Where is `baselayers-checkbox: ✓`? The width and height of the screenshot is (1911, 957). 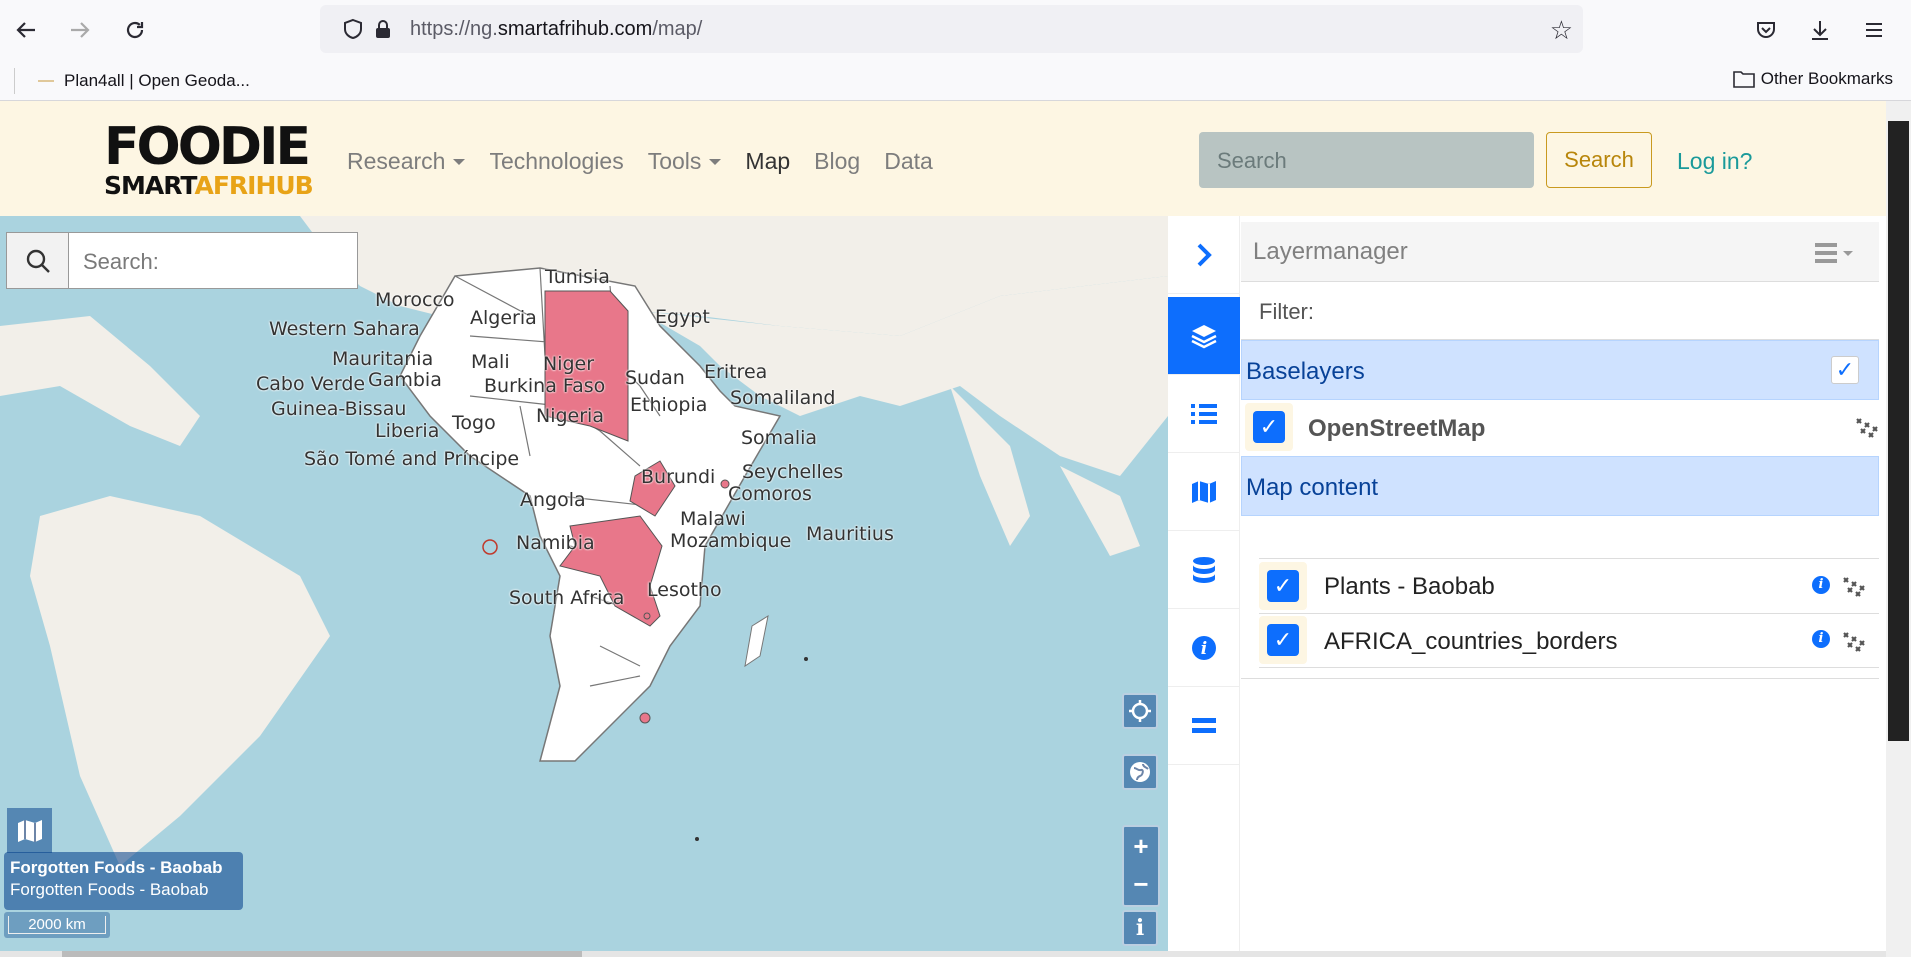
baselayers-checkbox: ✓ is located at coordinates (1845, 370).